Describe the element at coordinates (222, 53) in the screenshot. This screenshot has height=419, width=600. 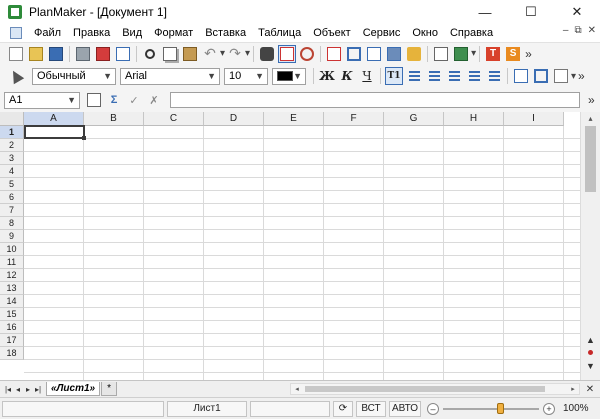
I see `undo-dropdown-icon: ▾` at that location.